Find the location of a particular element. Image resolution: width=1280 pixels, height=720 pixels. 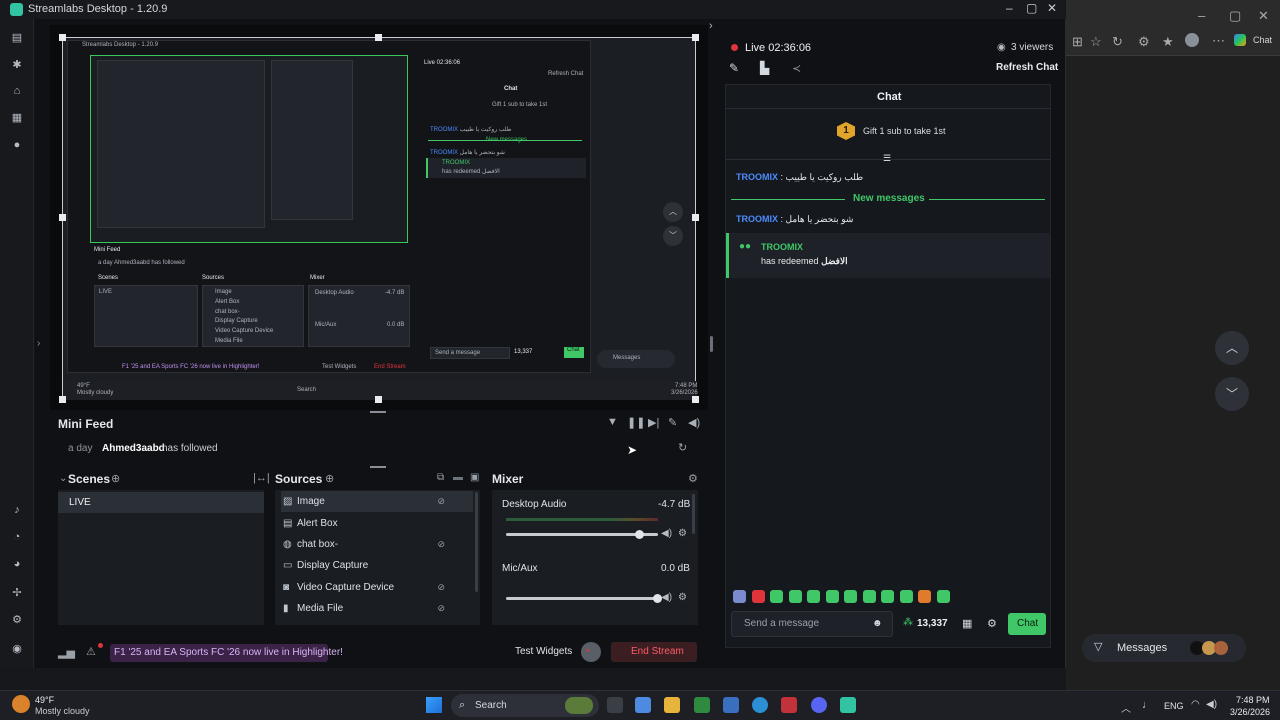

clock-time: 7:48 PM is located at coordinates (1253, 700).